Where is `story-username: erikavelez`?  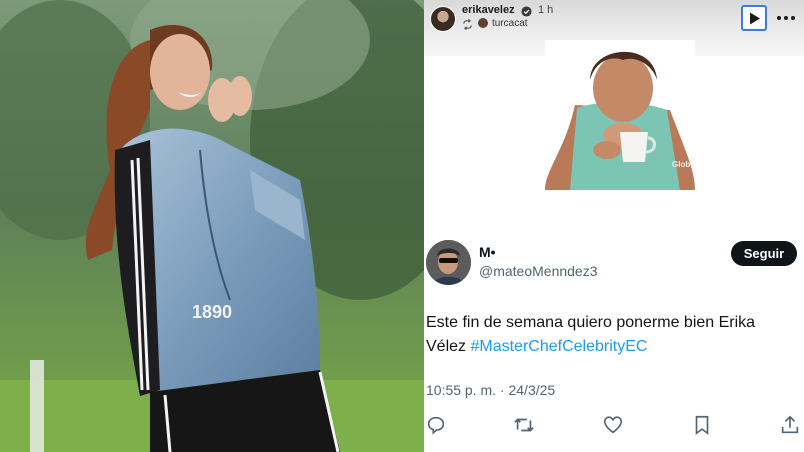
story-username: erikavelez is located at coordinates (488, 10).